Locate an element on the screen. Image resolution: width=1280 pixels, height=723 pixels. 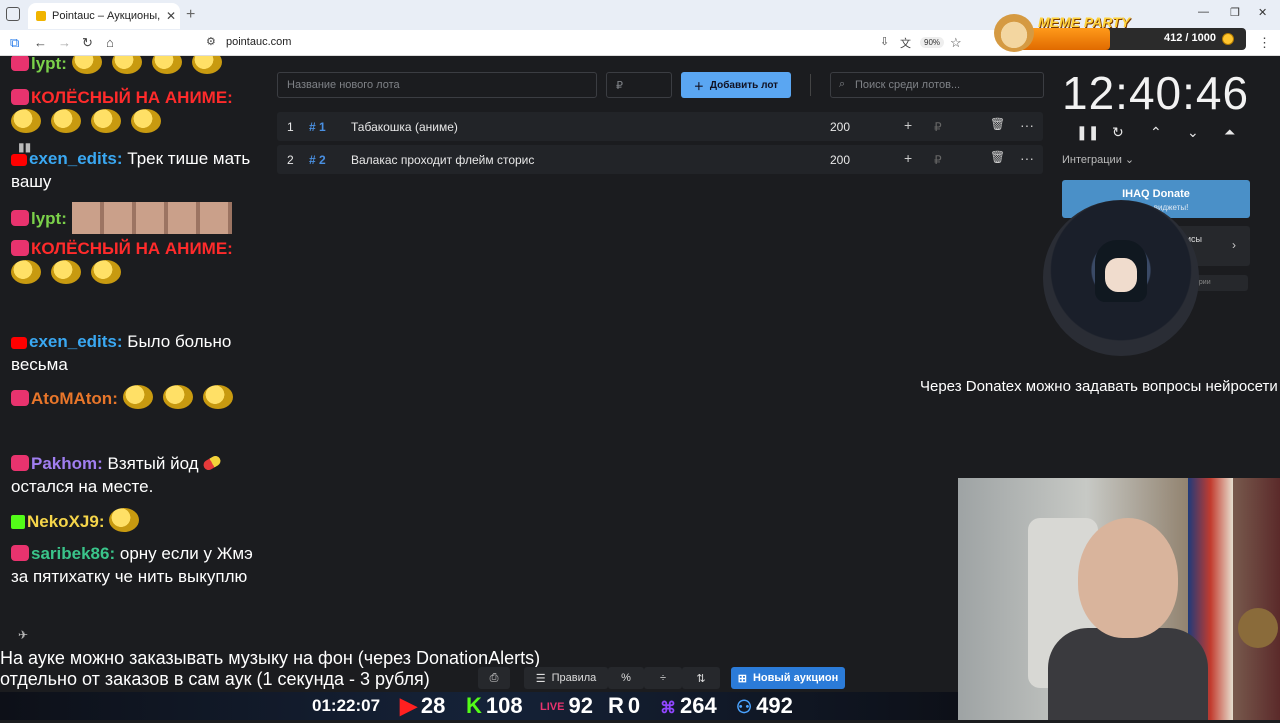
stream-stats-bar: 01:22:07 ▶ 28 K 108 LIVE 92 R0 ⌘ 264 ⚇ 492 is located at coordinates (479, 706).